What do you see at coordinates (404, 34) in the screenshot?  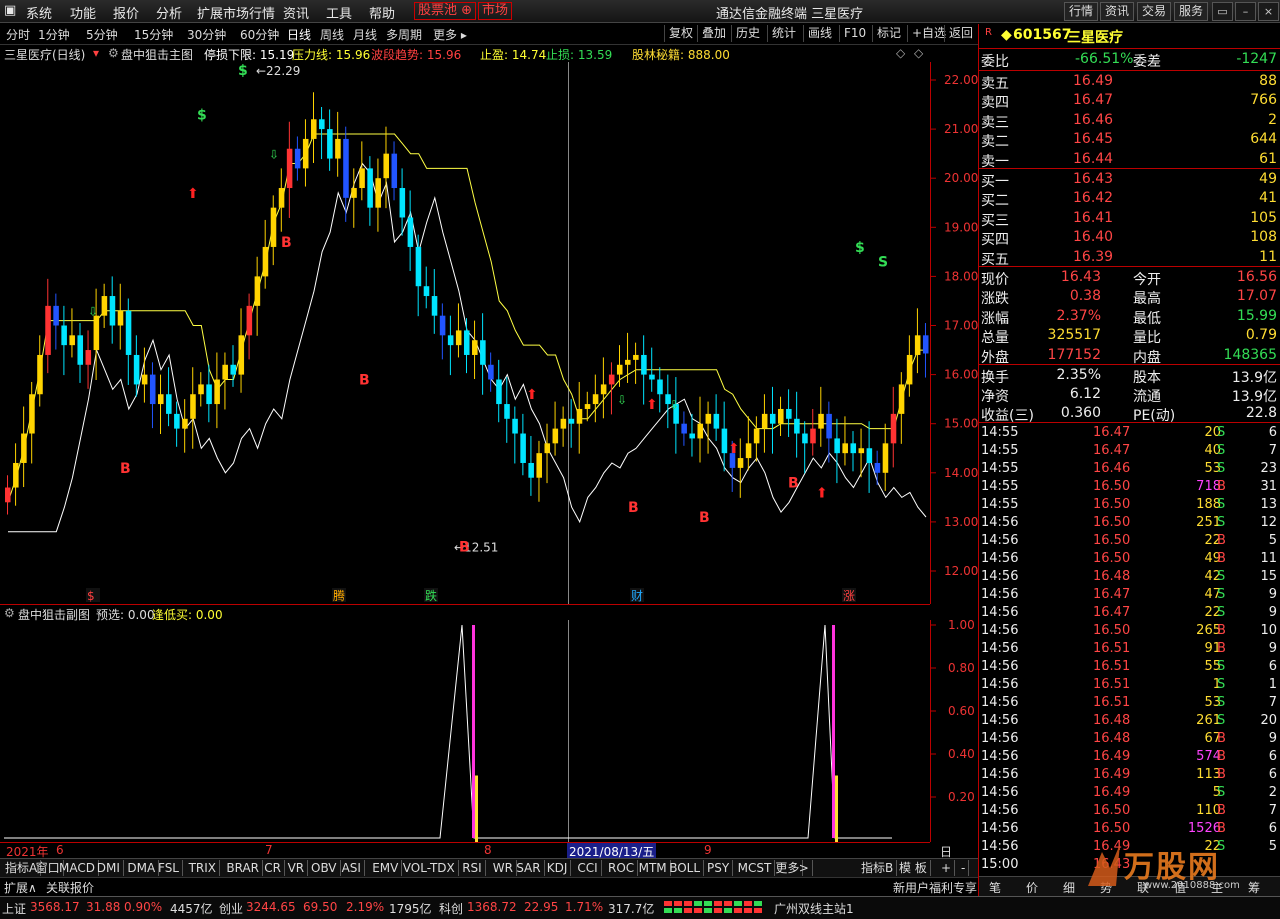 I see `period-multi: 多周期` at bounding box center [404, 34].